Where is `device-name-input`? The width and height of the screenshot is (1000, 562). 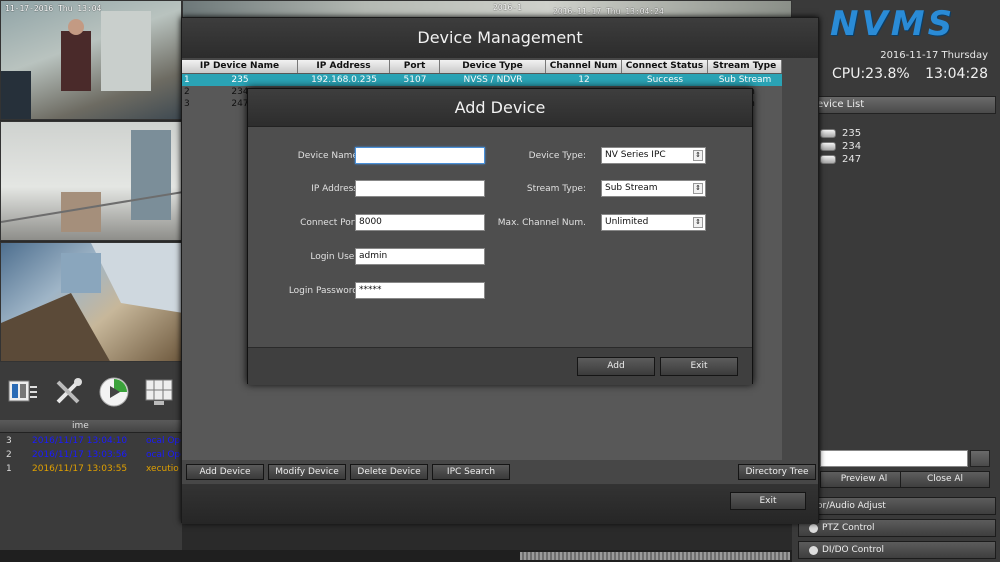 device-name-input is located at coordinates (420, 155).